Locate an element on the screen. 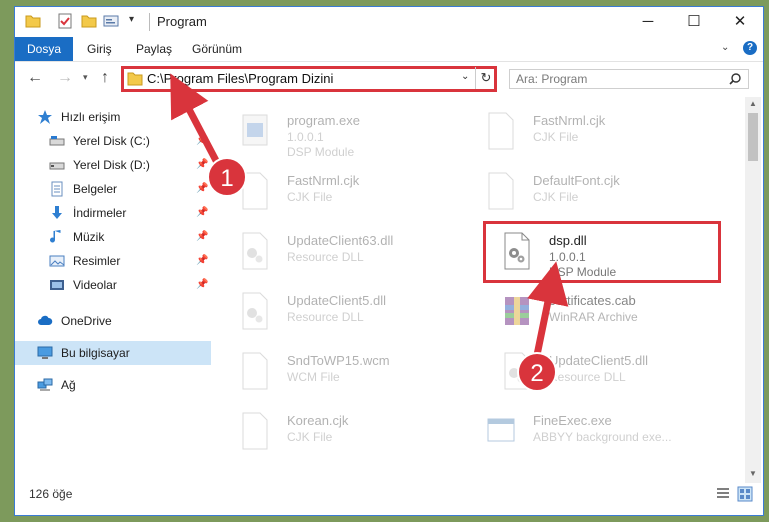 This screenshot has width=769, height=522. sidebar-item-label: Videolar is located at coordinates (95, 285).